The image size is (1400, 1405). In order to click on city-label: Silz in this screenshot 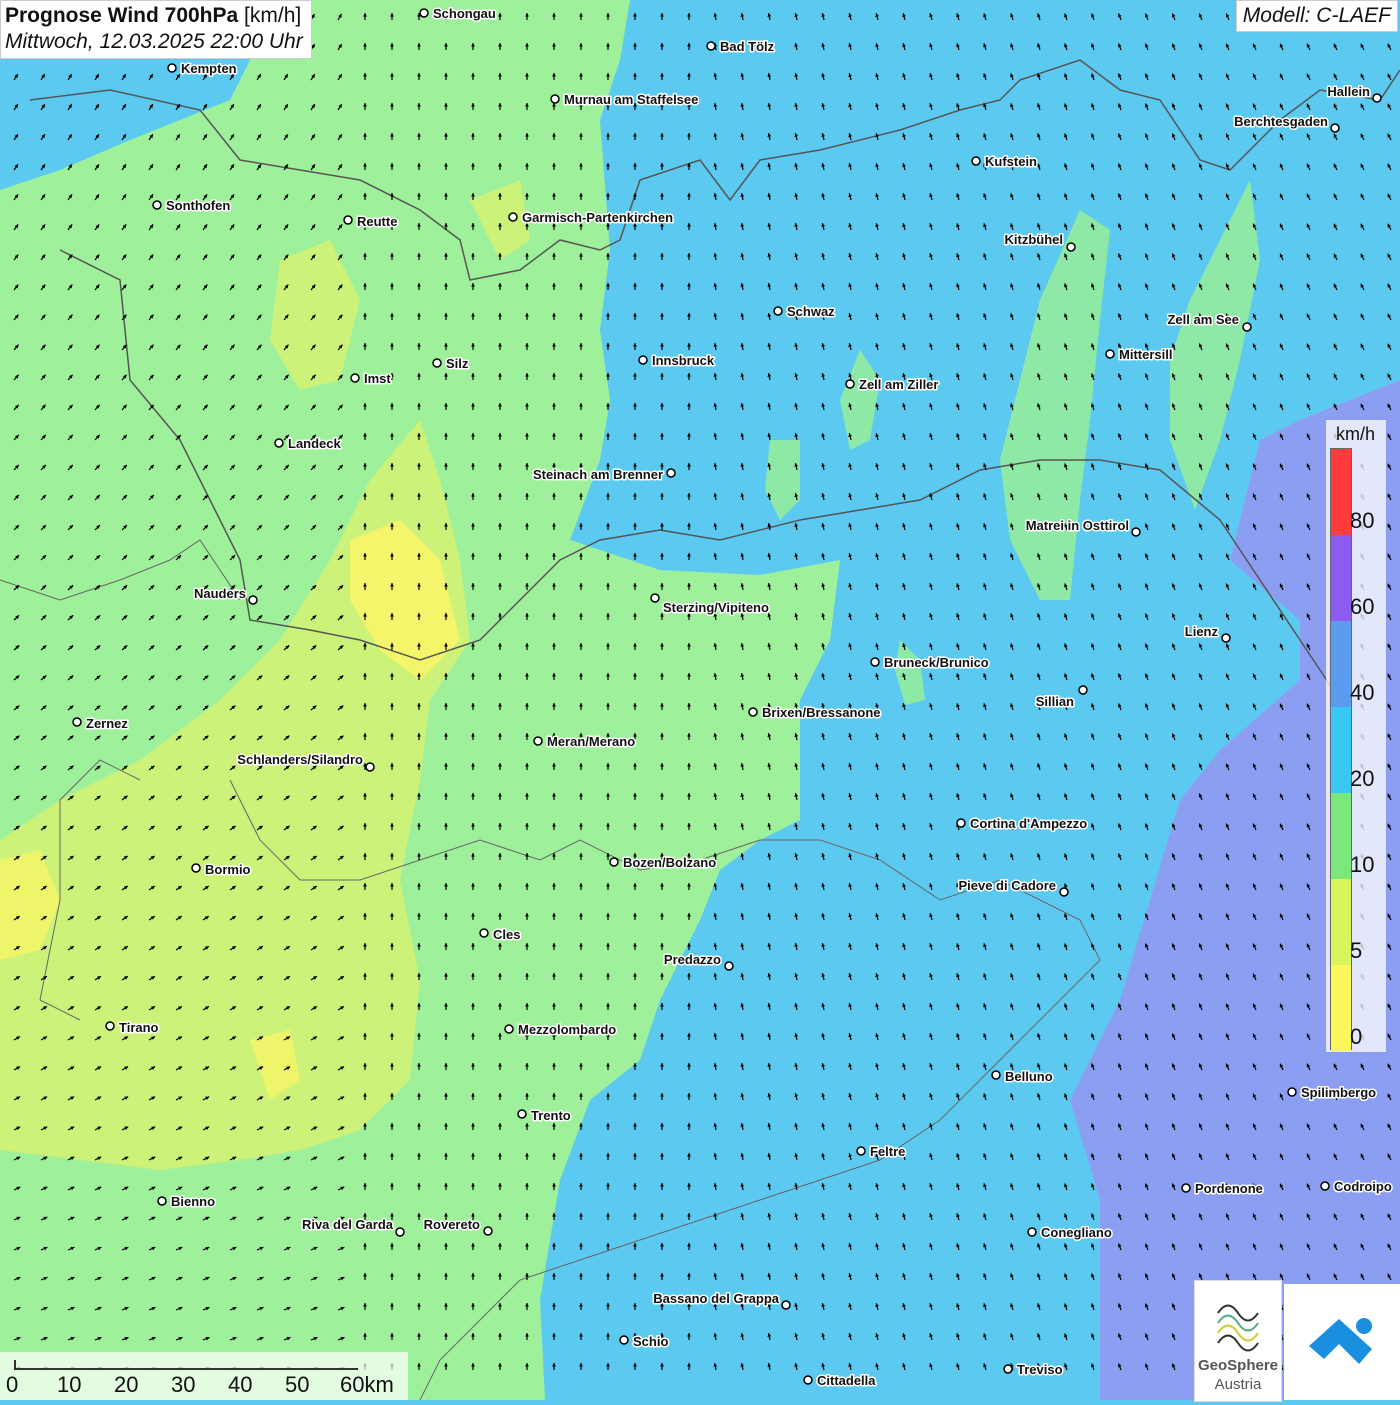, I will do `click(457, 363)`.